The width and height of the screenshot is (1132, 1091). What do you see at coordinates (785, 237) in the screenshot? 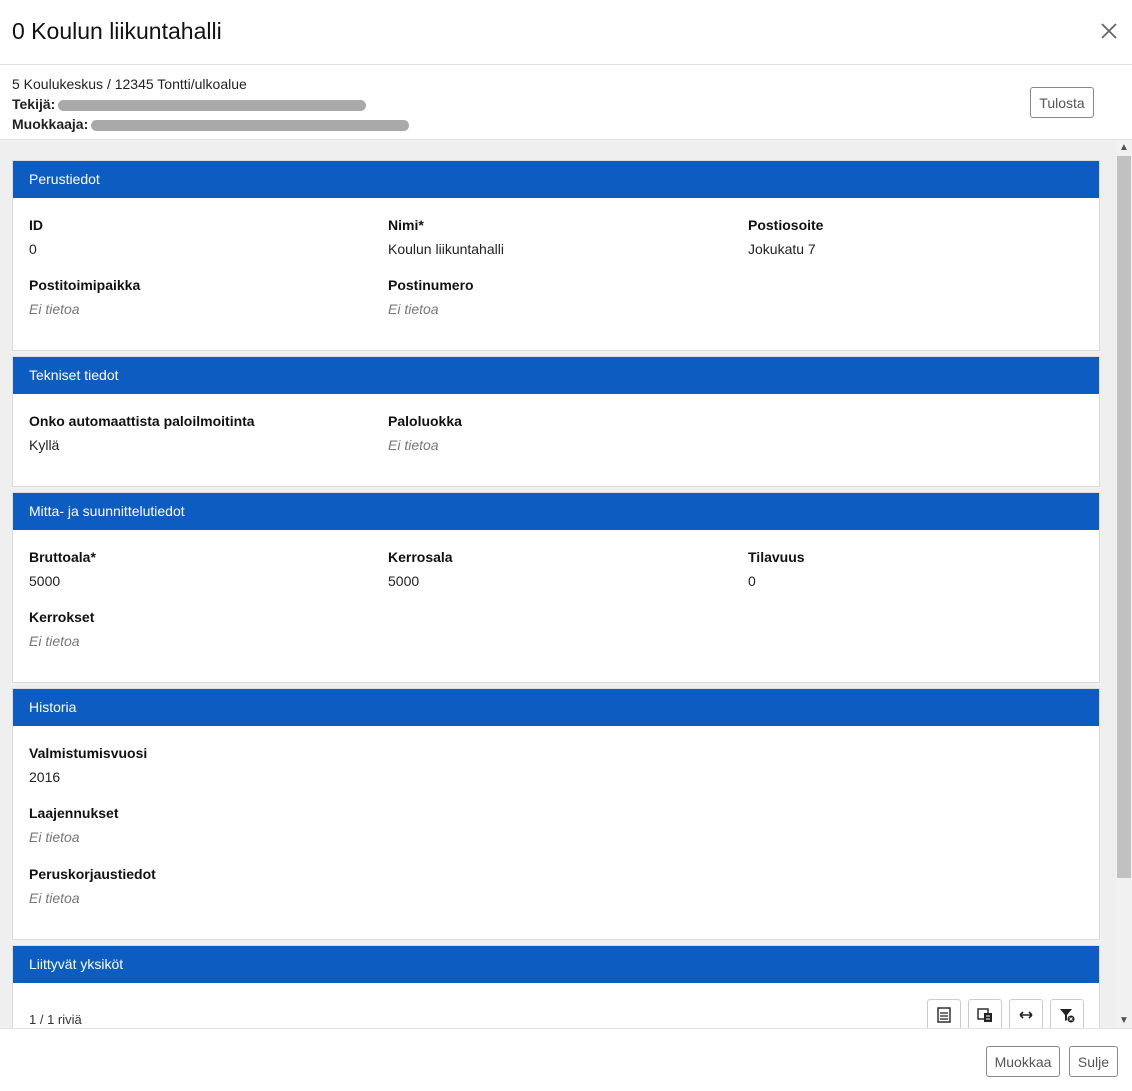
I see `field-postiosoite: Postiosoite Jokukatu 7` at bounding box center [785, 237].